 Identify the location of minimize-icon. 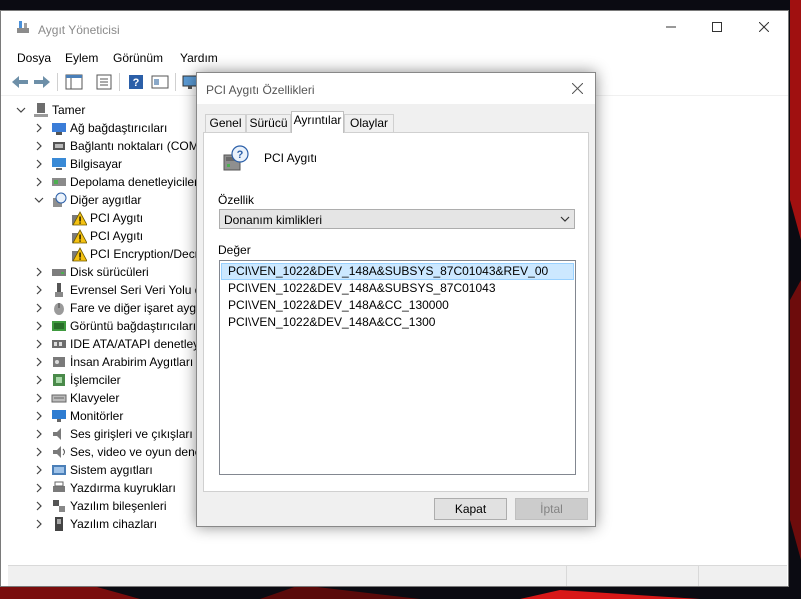
(671, 26).